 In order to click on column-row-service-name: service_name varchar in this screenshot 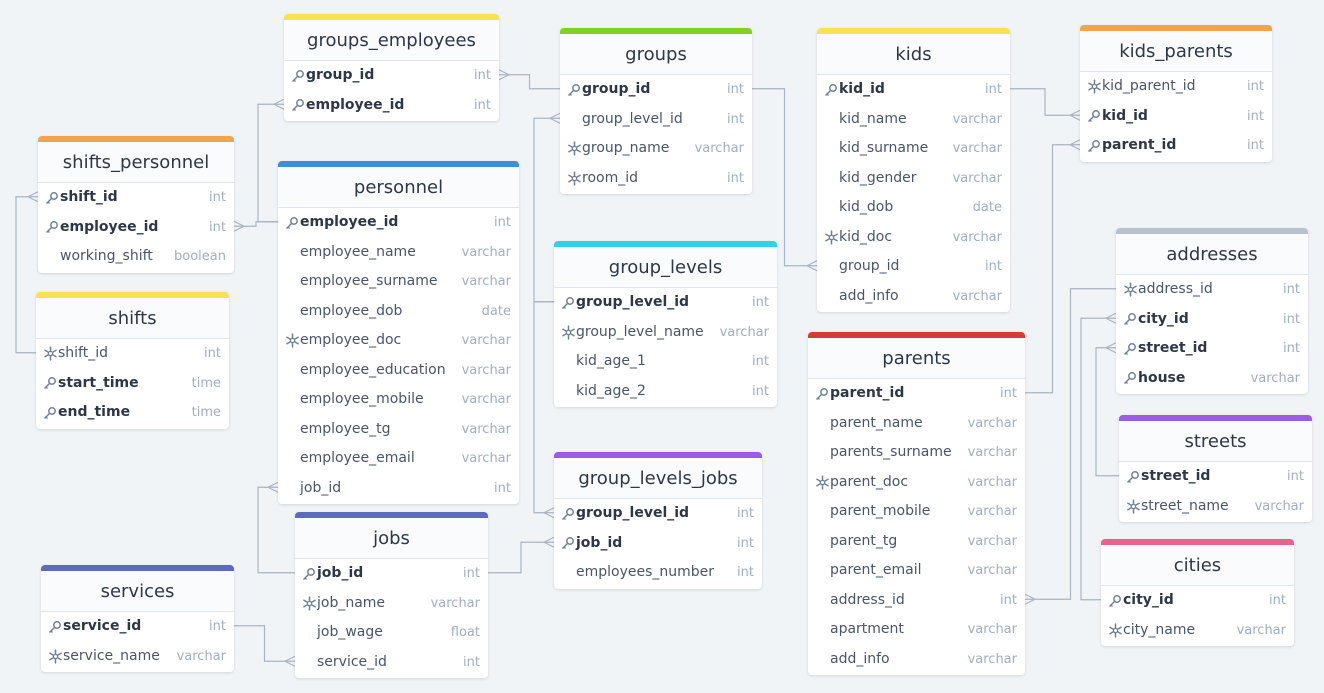, I will do `click(137, 657)`.